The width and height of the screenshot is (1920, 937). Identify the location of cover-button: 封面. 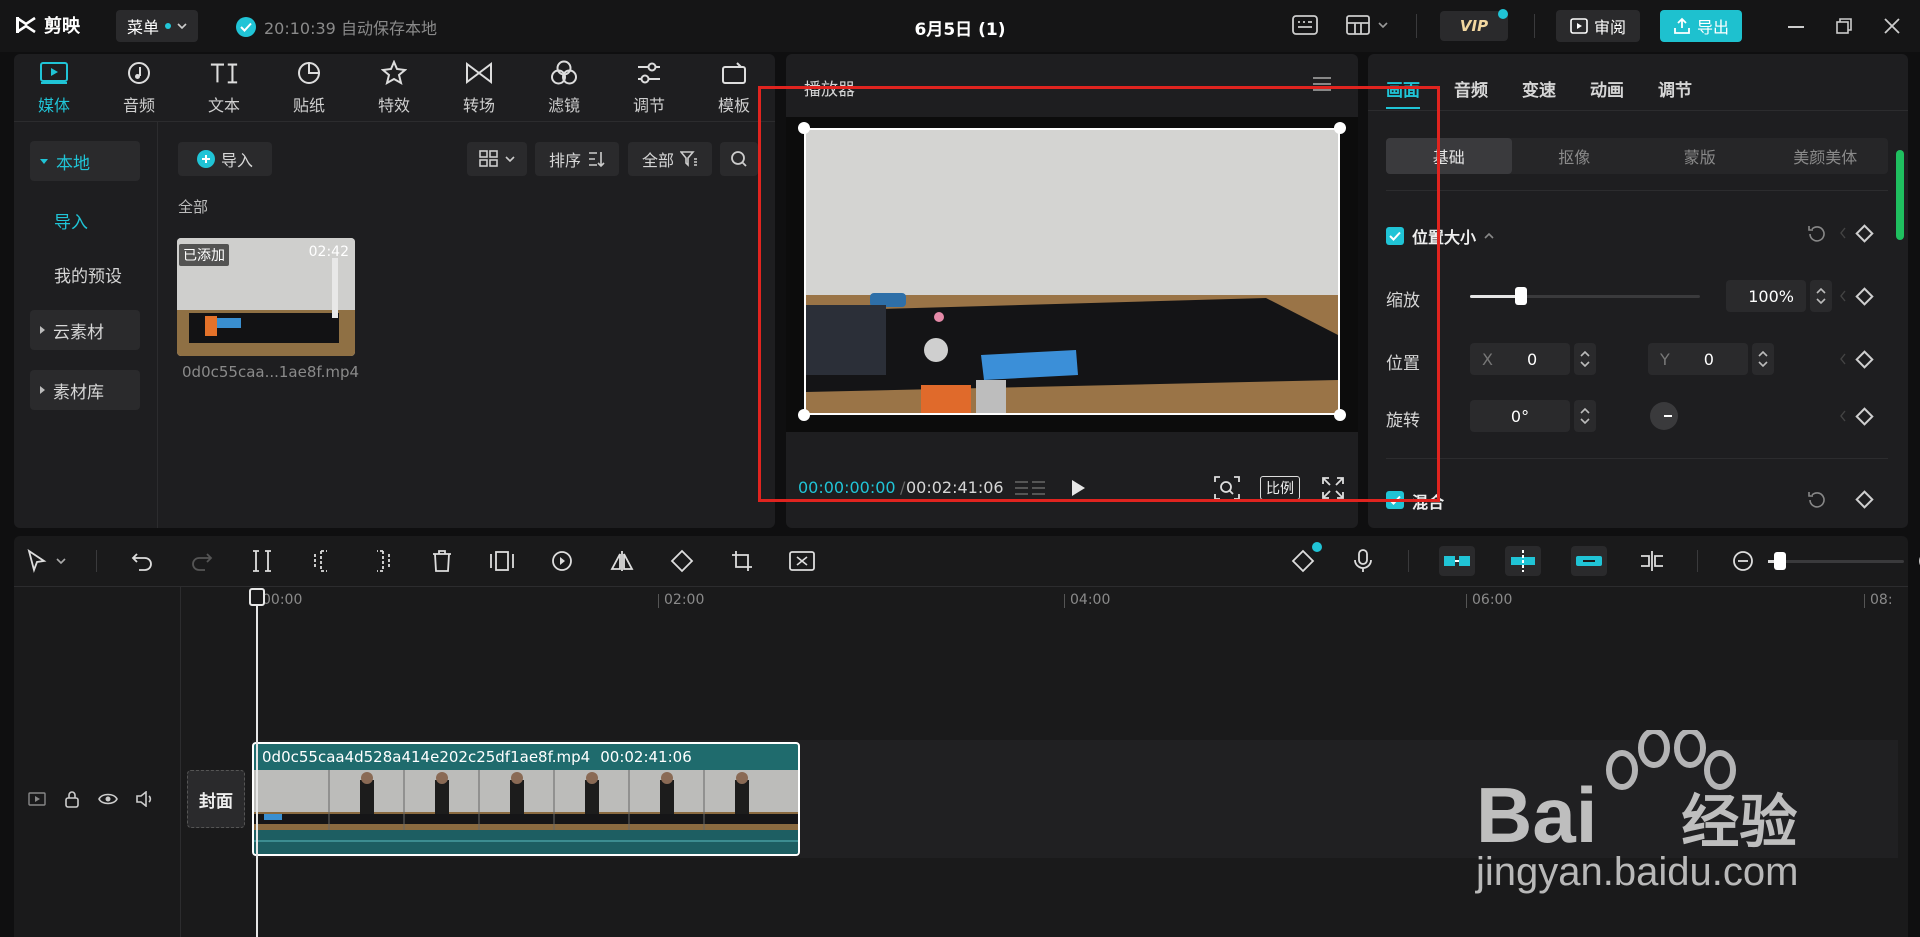
(216, 799).